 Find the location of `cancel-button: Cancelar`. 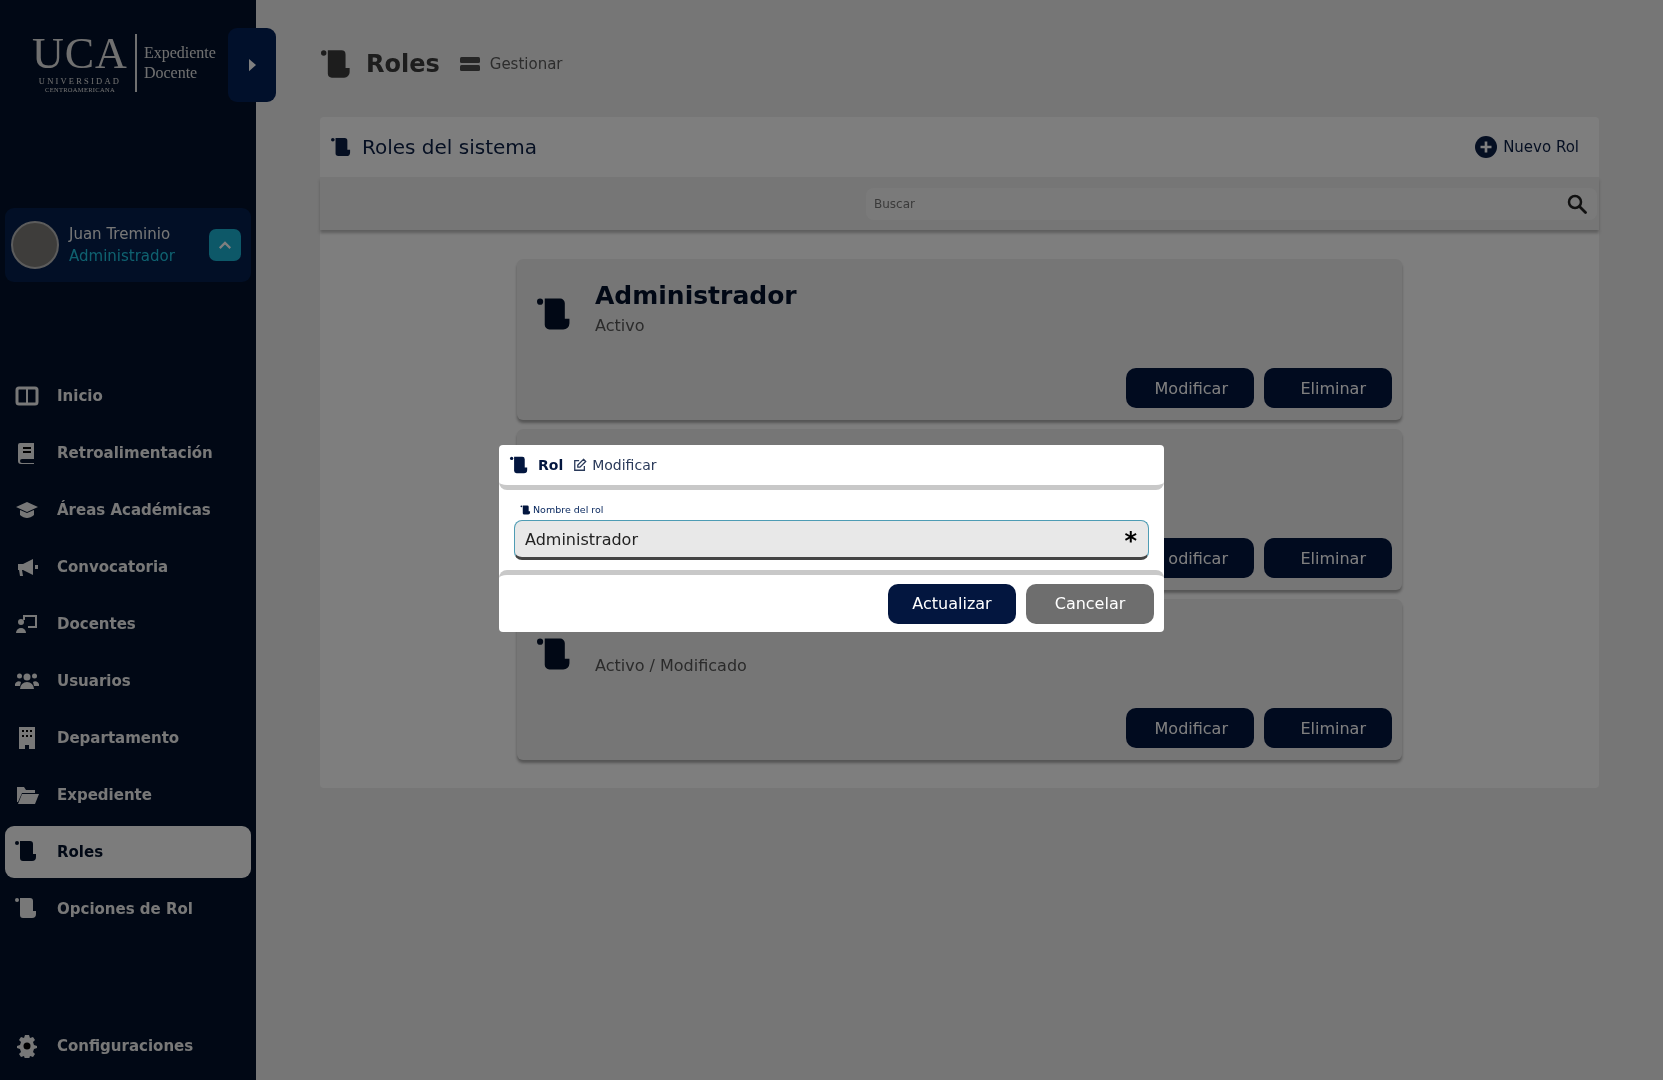

cancel-button: Cancelar is located at coordinates (1090, 603).